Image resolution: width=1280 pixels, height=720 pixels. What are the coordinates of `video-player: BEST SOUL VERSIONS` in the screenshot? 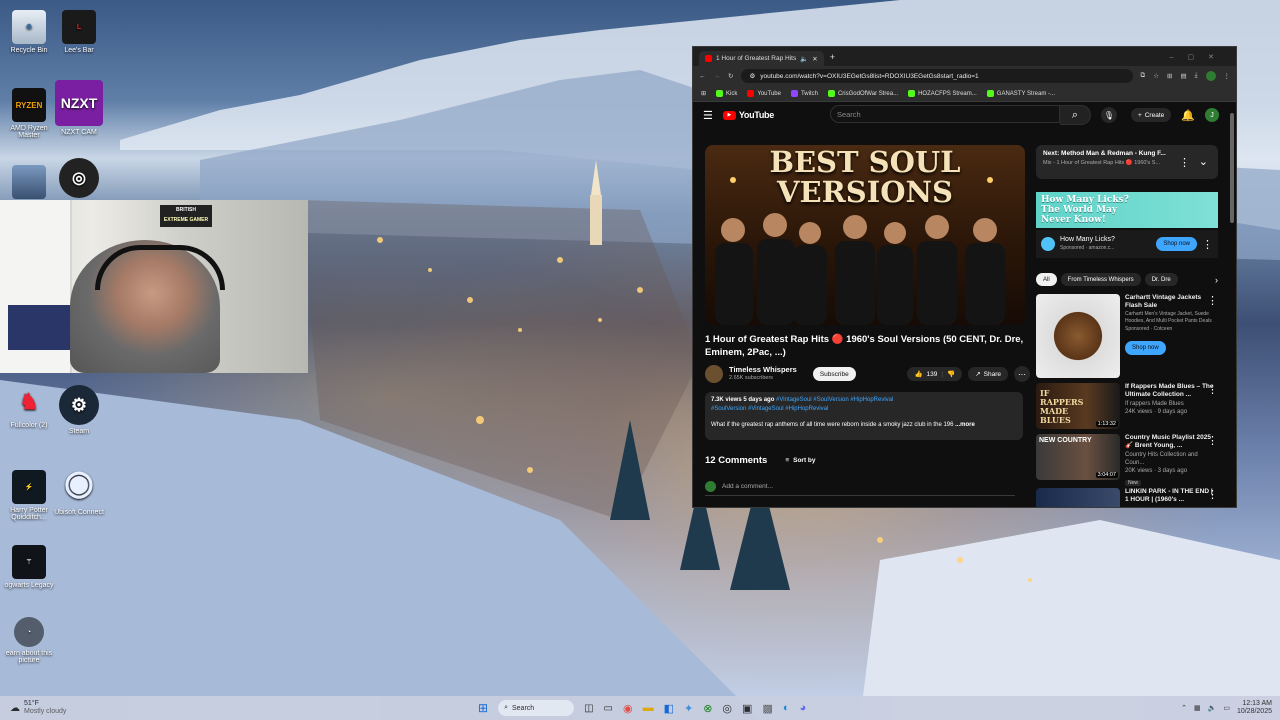 It's located at (865, 235).